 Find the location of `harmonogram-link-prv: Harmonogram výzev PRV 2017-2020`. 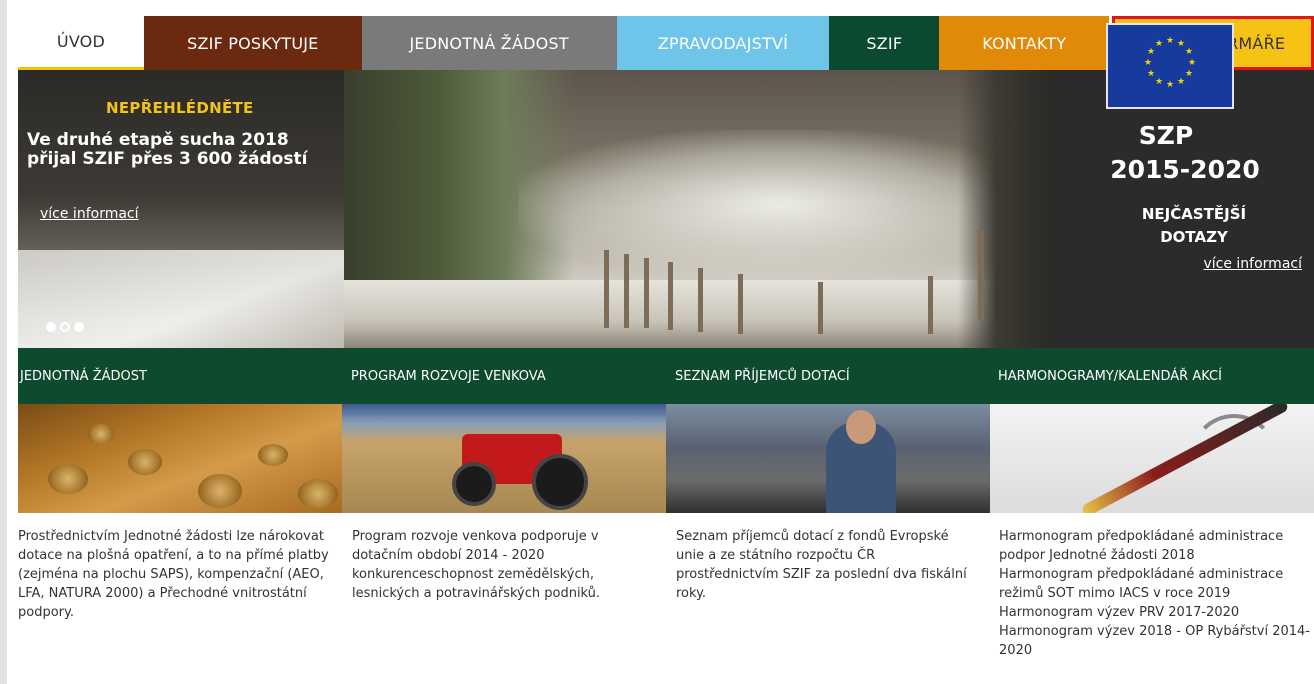

harmonogram-link-prv: Harmonogram výzev PRV 2017-2020 is located at coordinates (1156, 612).